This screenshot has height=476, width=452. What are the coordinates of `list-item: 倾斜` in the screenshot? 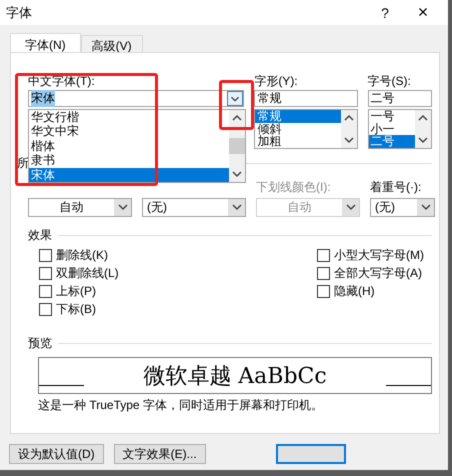 It's located at (297, 128).